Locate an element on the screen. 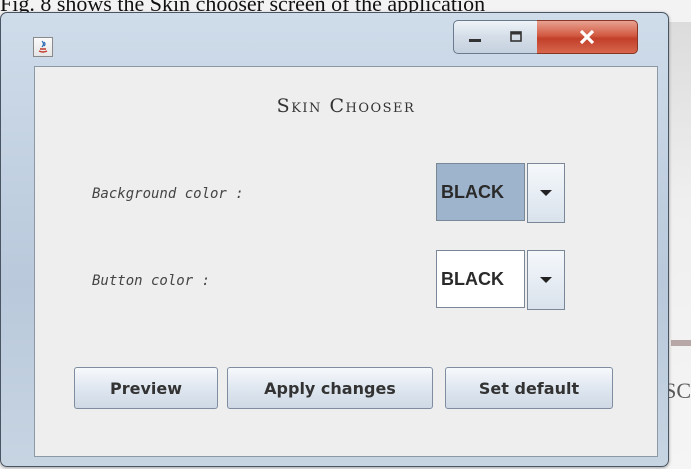 This screenshot has width=691, height=469. background-color-select: BLACK is located at coordinates (500, 193).